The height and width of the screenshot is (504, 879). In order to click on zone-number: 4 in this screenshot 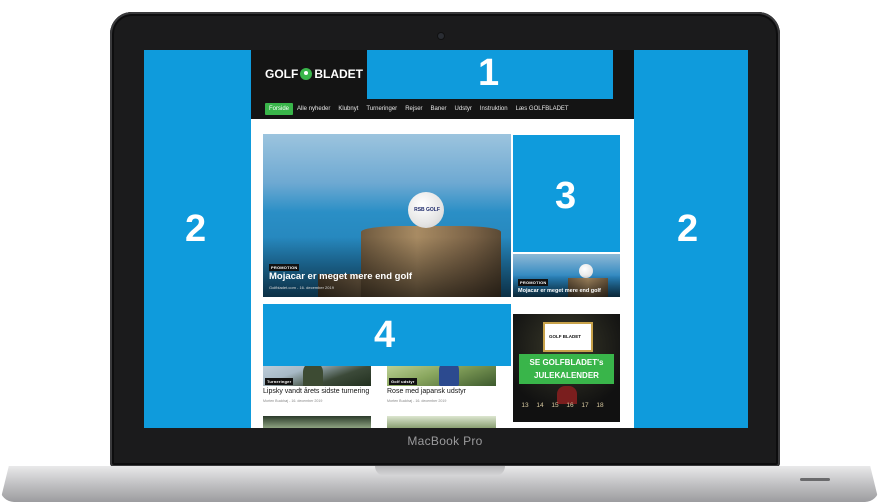, I will do `click(385, 335)`.